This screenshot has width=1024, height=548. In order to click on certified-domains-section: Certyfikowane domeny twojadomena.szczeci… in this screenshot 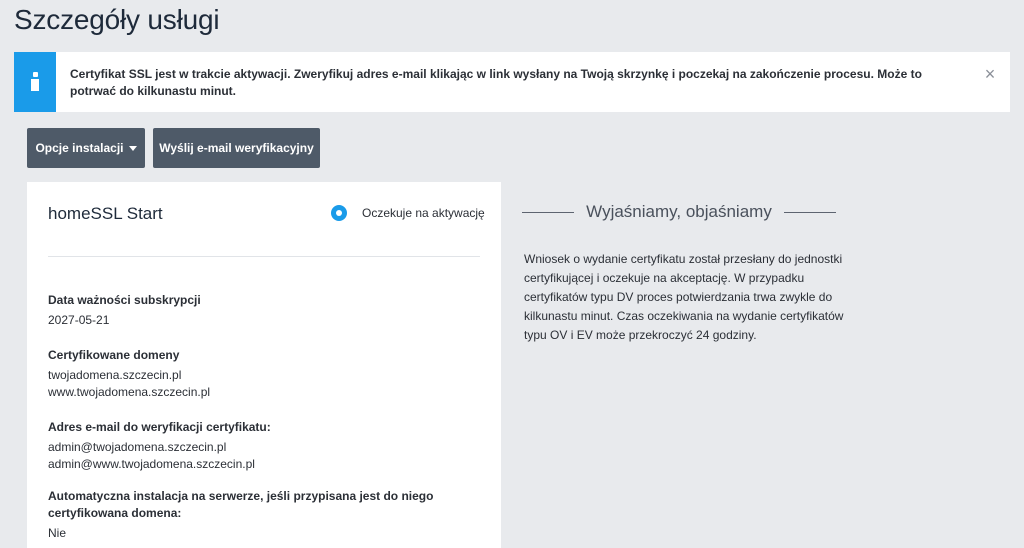, I will do `click(268, 374)`.